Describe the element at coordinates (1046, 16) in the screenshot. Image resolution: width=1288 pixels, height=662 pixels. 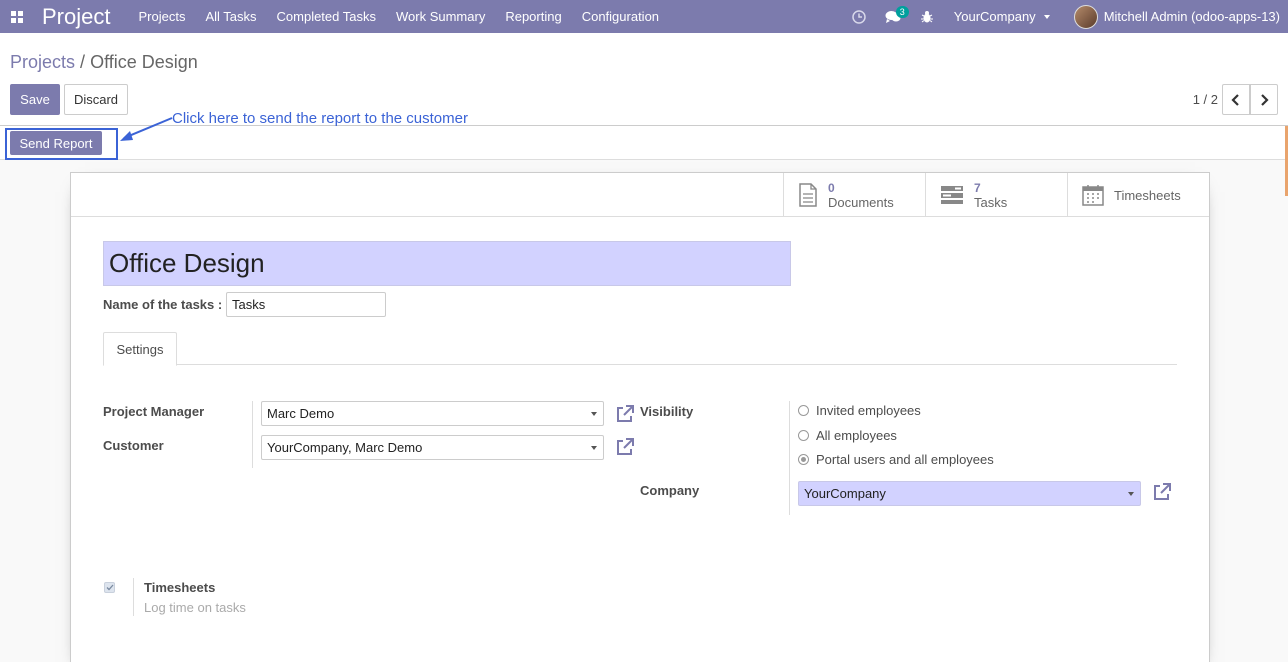
I see `chevron-down-icon` at that location.